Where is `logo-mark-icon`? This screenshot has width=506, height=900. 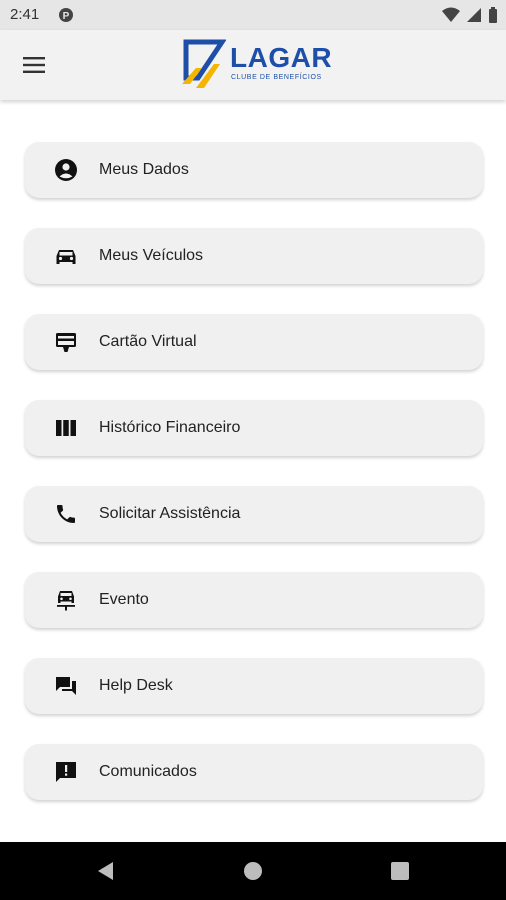
logo-mark-icon is located at coordinates (204, 63).